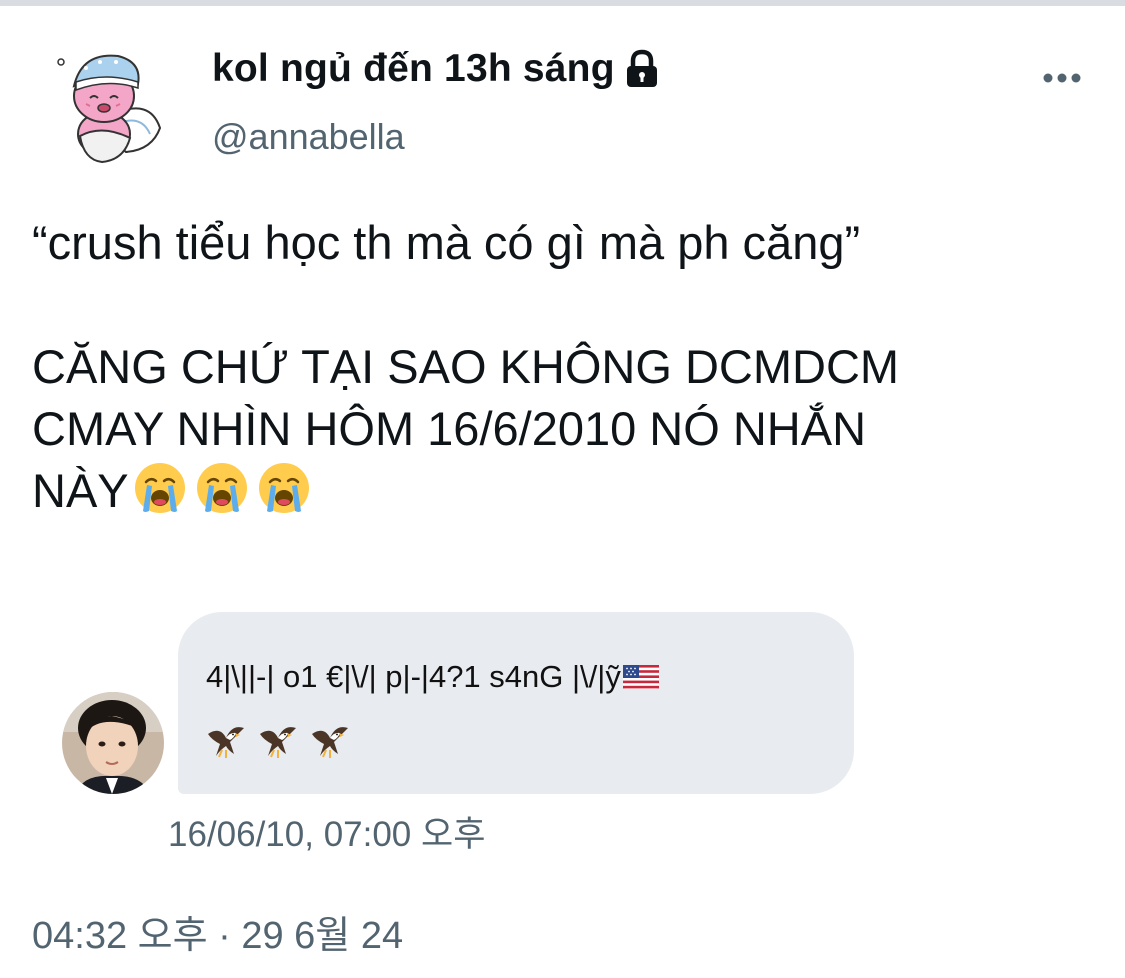  What do you see at coordinates (562, 491) in the screenshot?
I see `tweet-line-3: NÀY` at bounding box center [562, 491].